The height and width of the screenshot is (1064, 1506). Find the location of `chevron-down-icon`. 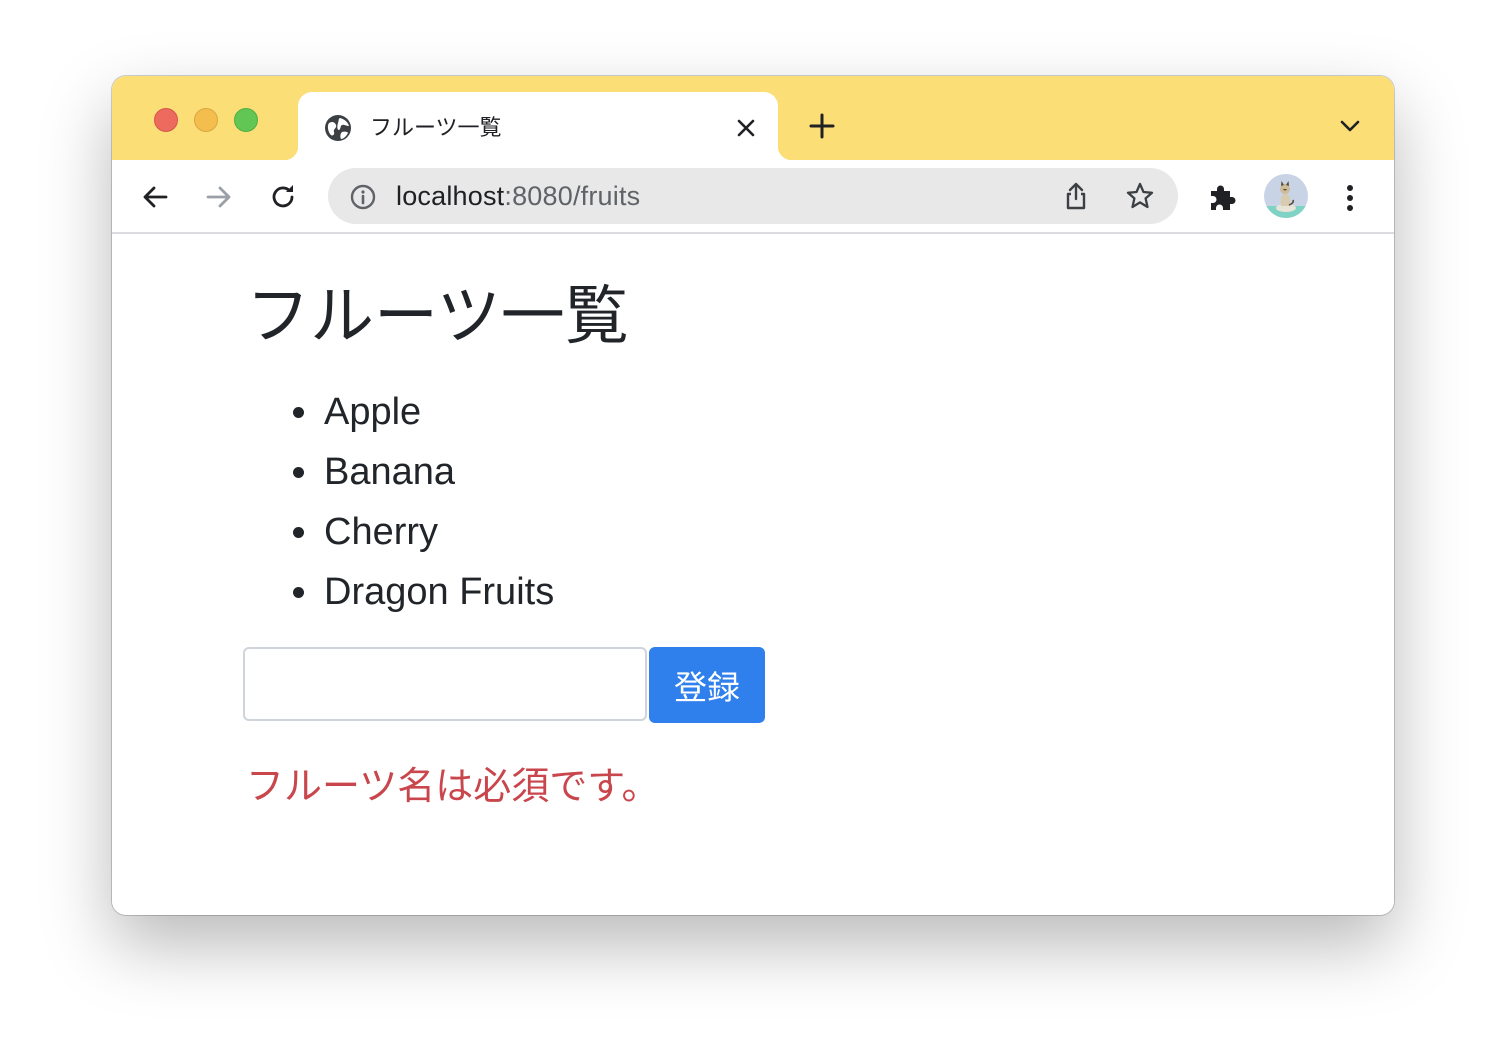

chevron-down-icon is located at coordinates (1350, 126).